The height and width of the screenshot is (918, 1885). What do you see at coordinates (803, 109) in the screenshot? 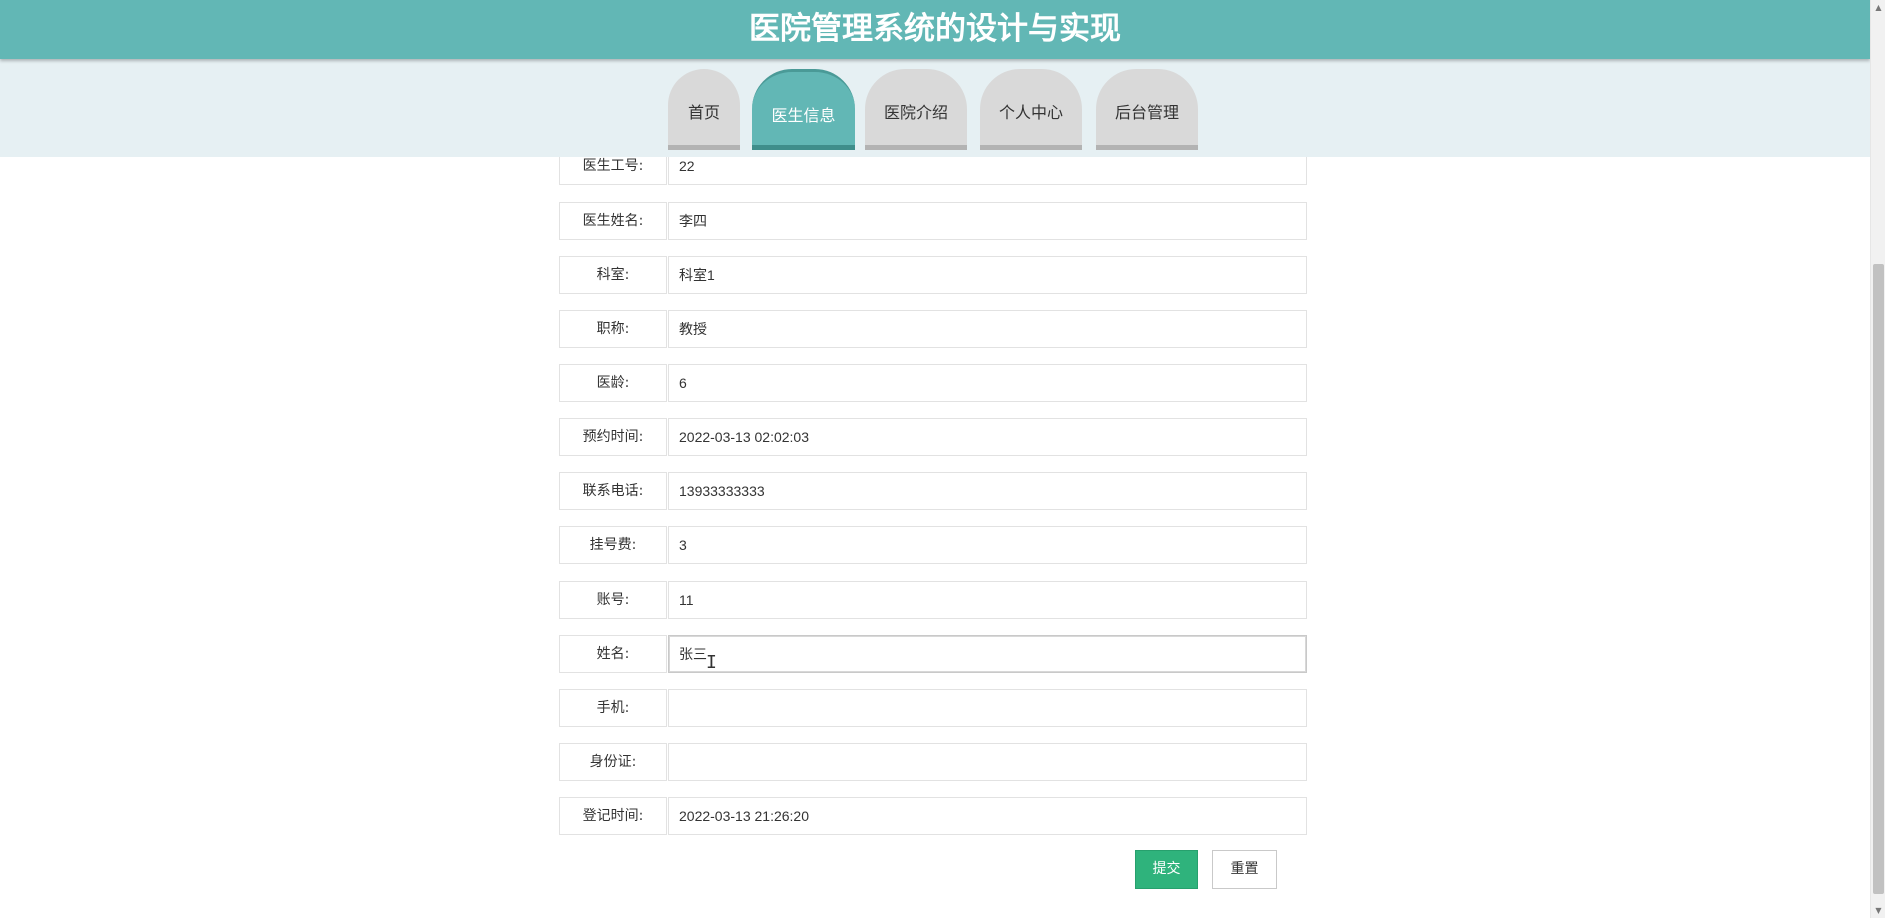
I see `tab-doctor-info: 医生信息` at bounding box center [803, 109].